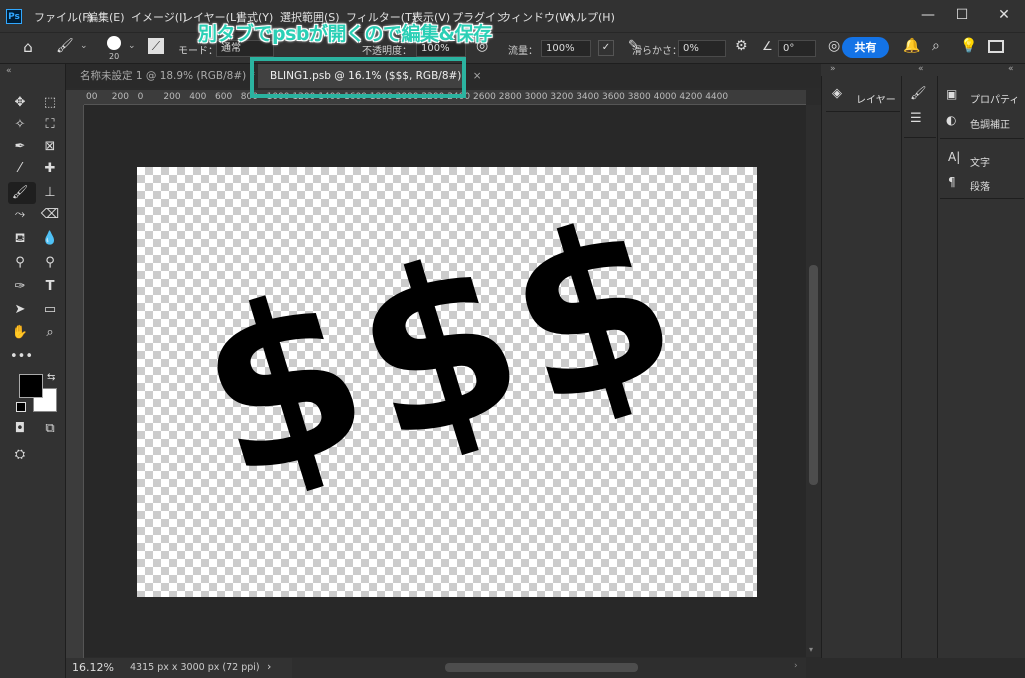  I want to click on screen-mode-icon: ⧉, so click(50, 429).